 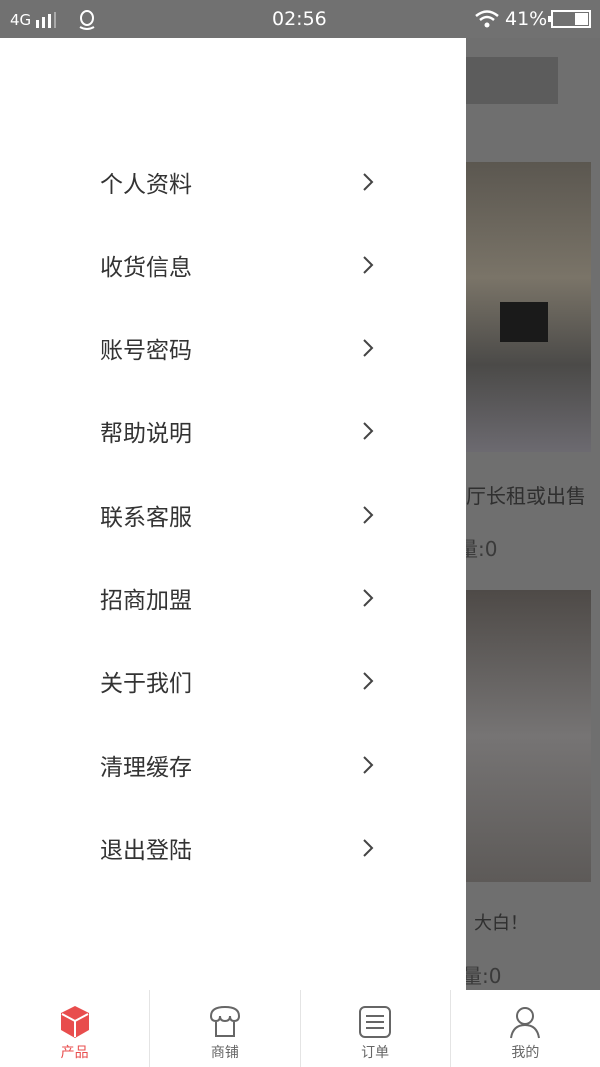 I want to click on order-list-icon, so click(x=375, y=1022).